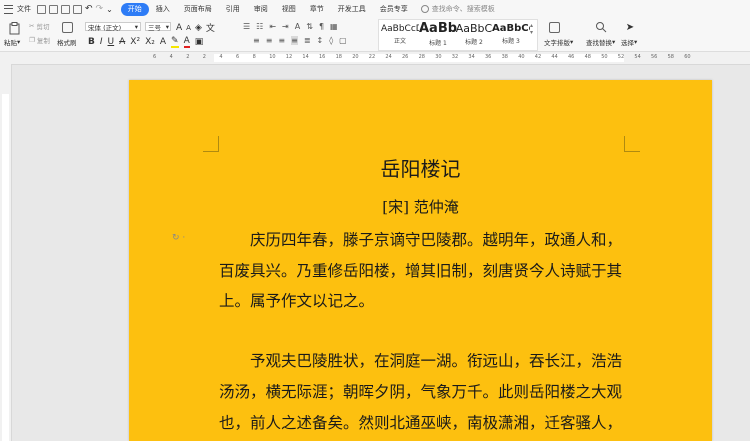 The height and width of the screenshot is (441, 750). I want to click on more-icon: ⌄, so click(109, 9).